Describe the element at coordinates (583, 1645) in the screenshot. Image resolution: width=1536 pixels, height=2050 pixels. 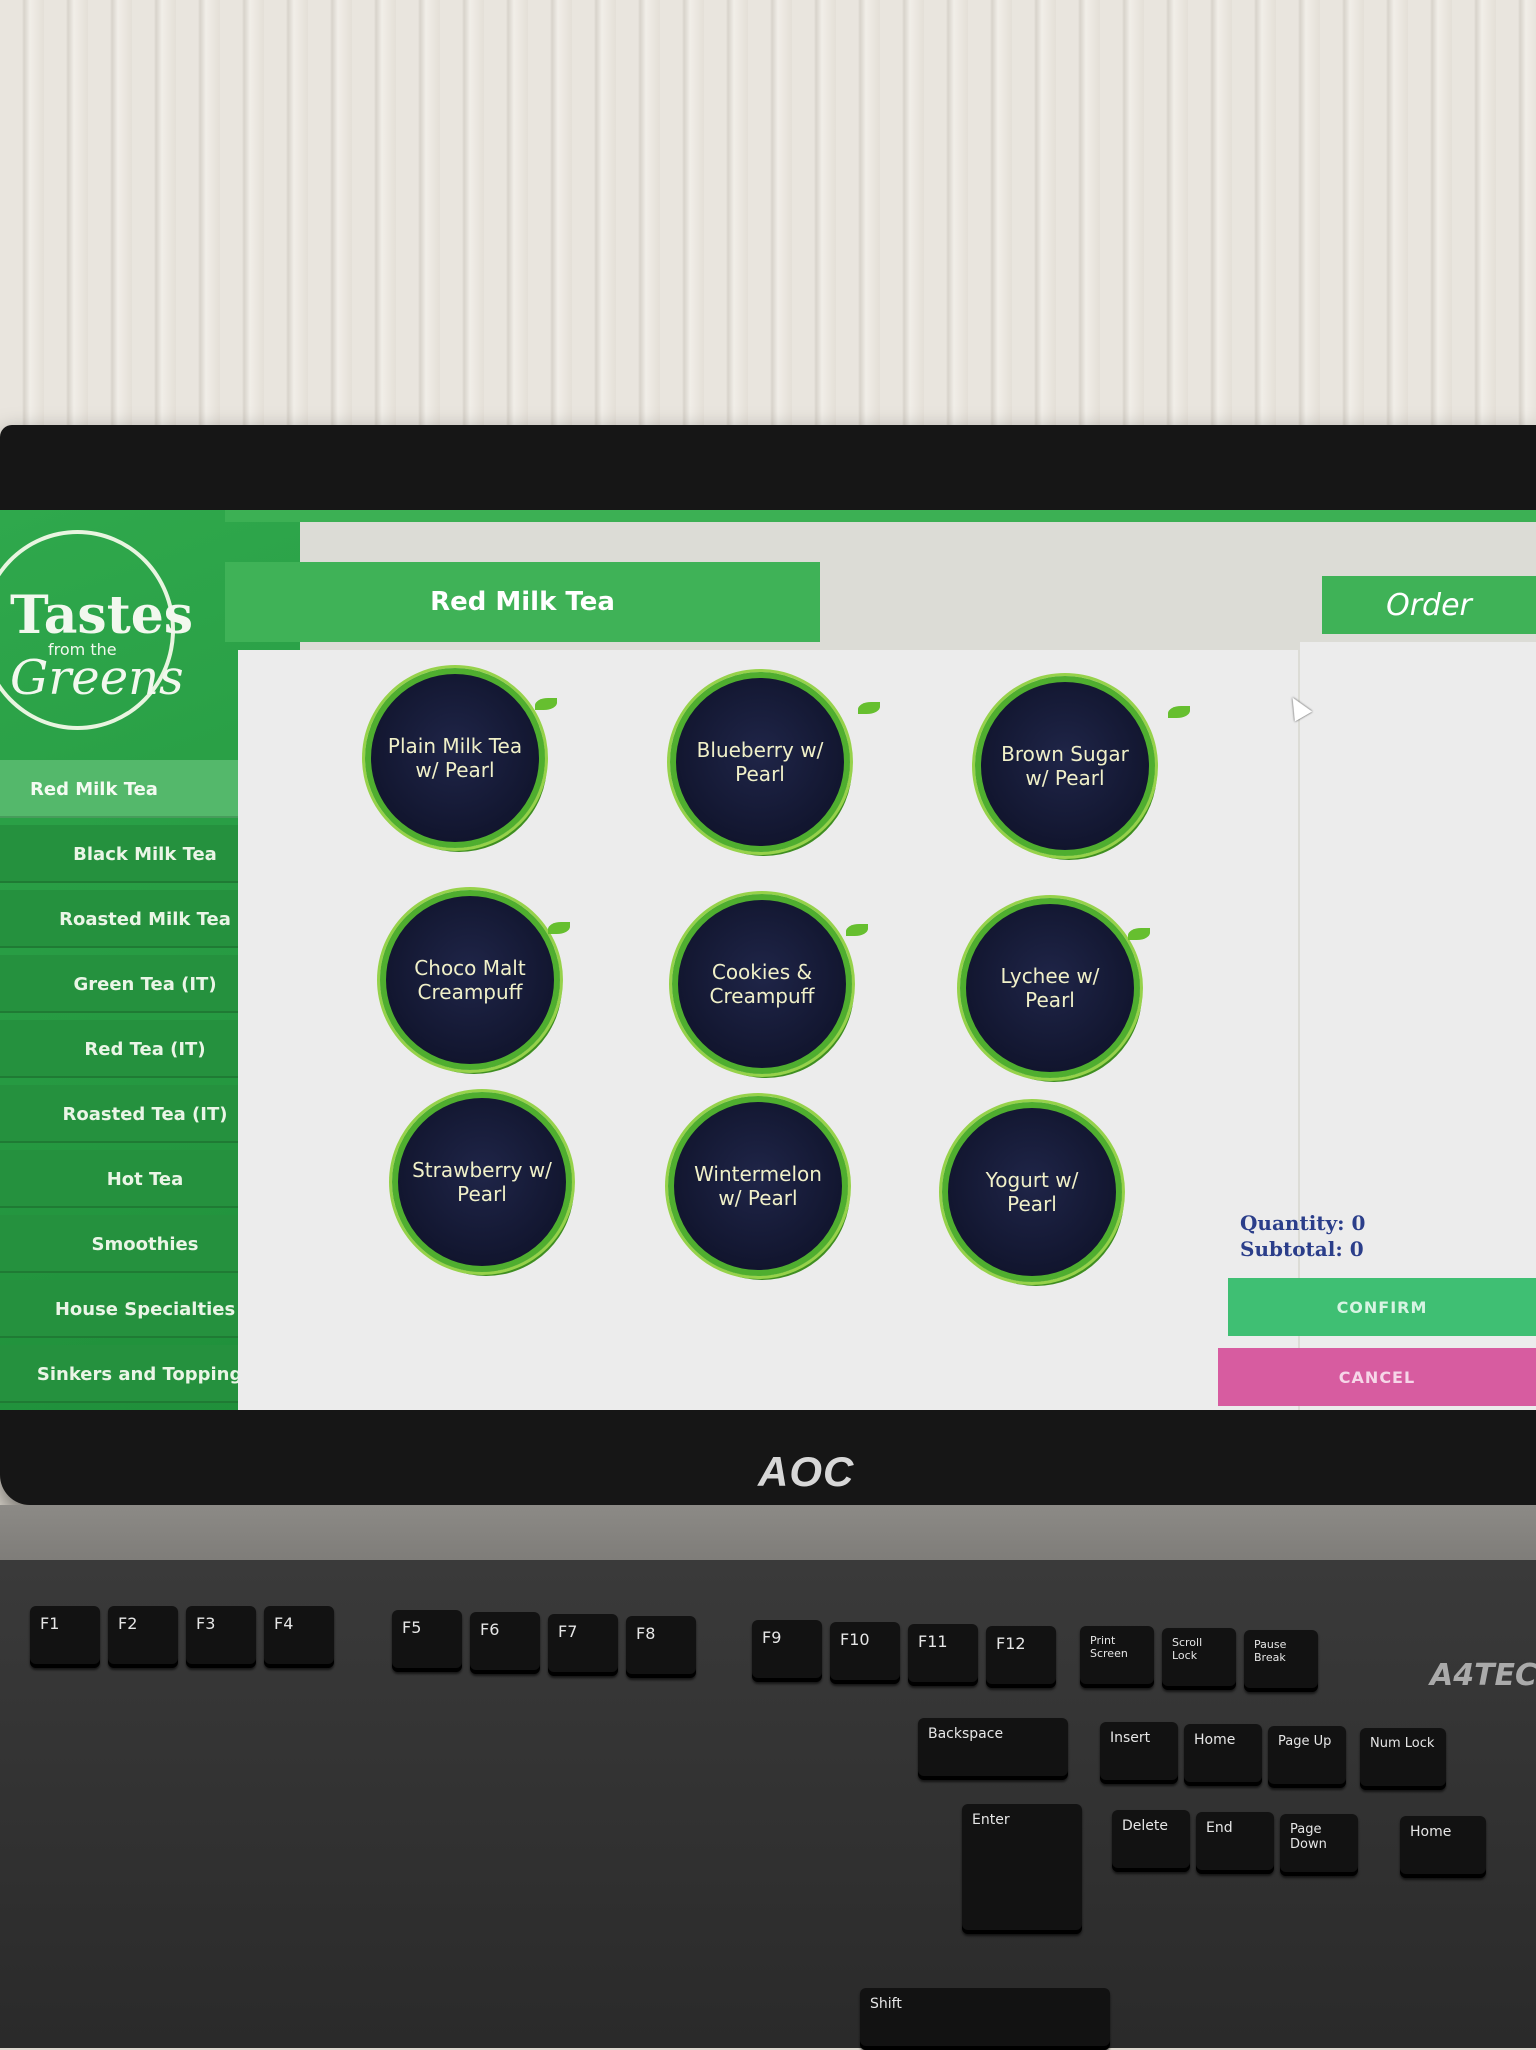
I see `key-f7: F7` at that location.